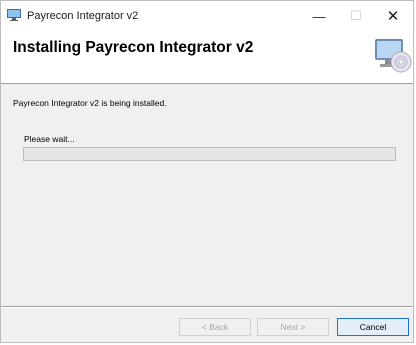 This screenshot has width=416, height=345. What do you see at coordinates (207, 307) in the screenshot?
I see `footer-divider` at bounding box center [207, 307].